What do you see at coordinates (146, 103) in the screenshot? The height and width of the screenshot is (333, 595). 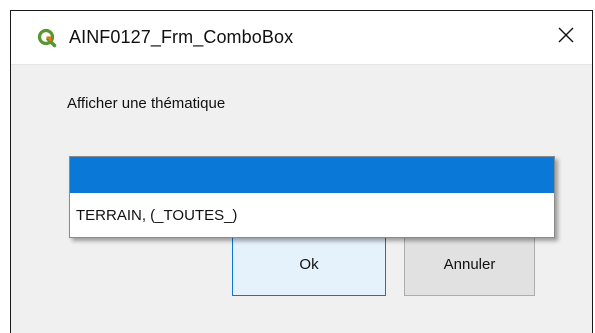 I see `theme-prompt-label: Afficher une thématique` at bounding box center [146, 103].